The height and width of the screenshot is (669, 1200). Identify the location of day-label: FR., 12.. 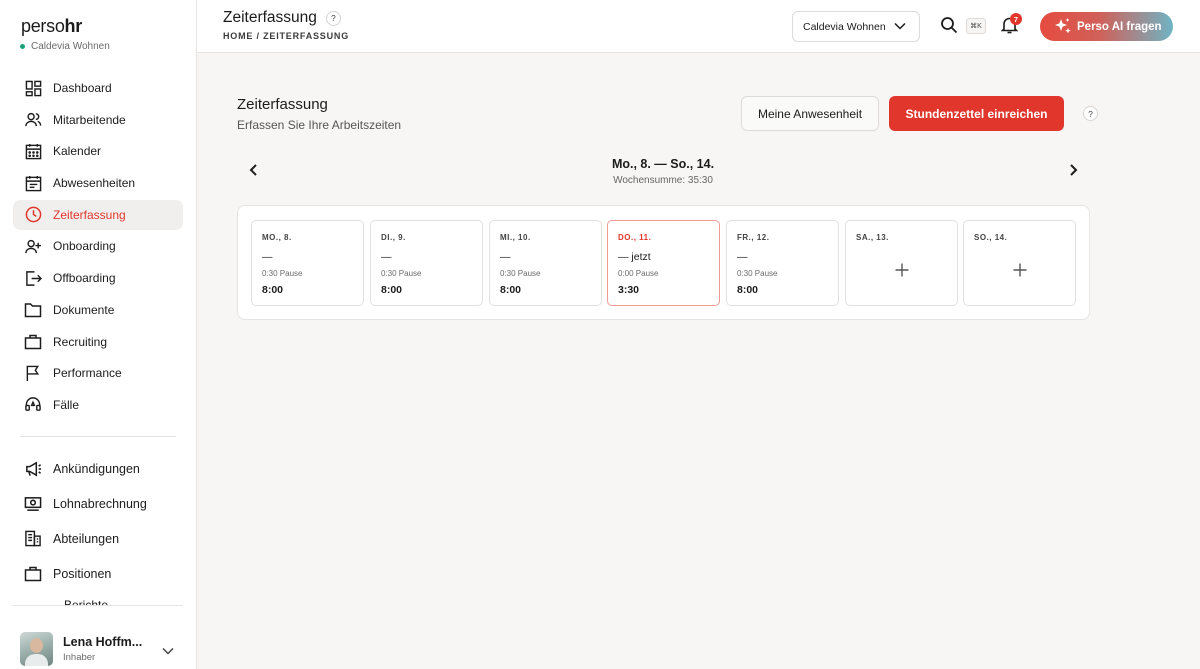
(753, 237).